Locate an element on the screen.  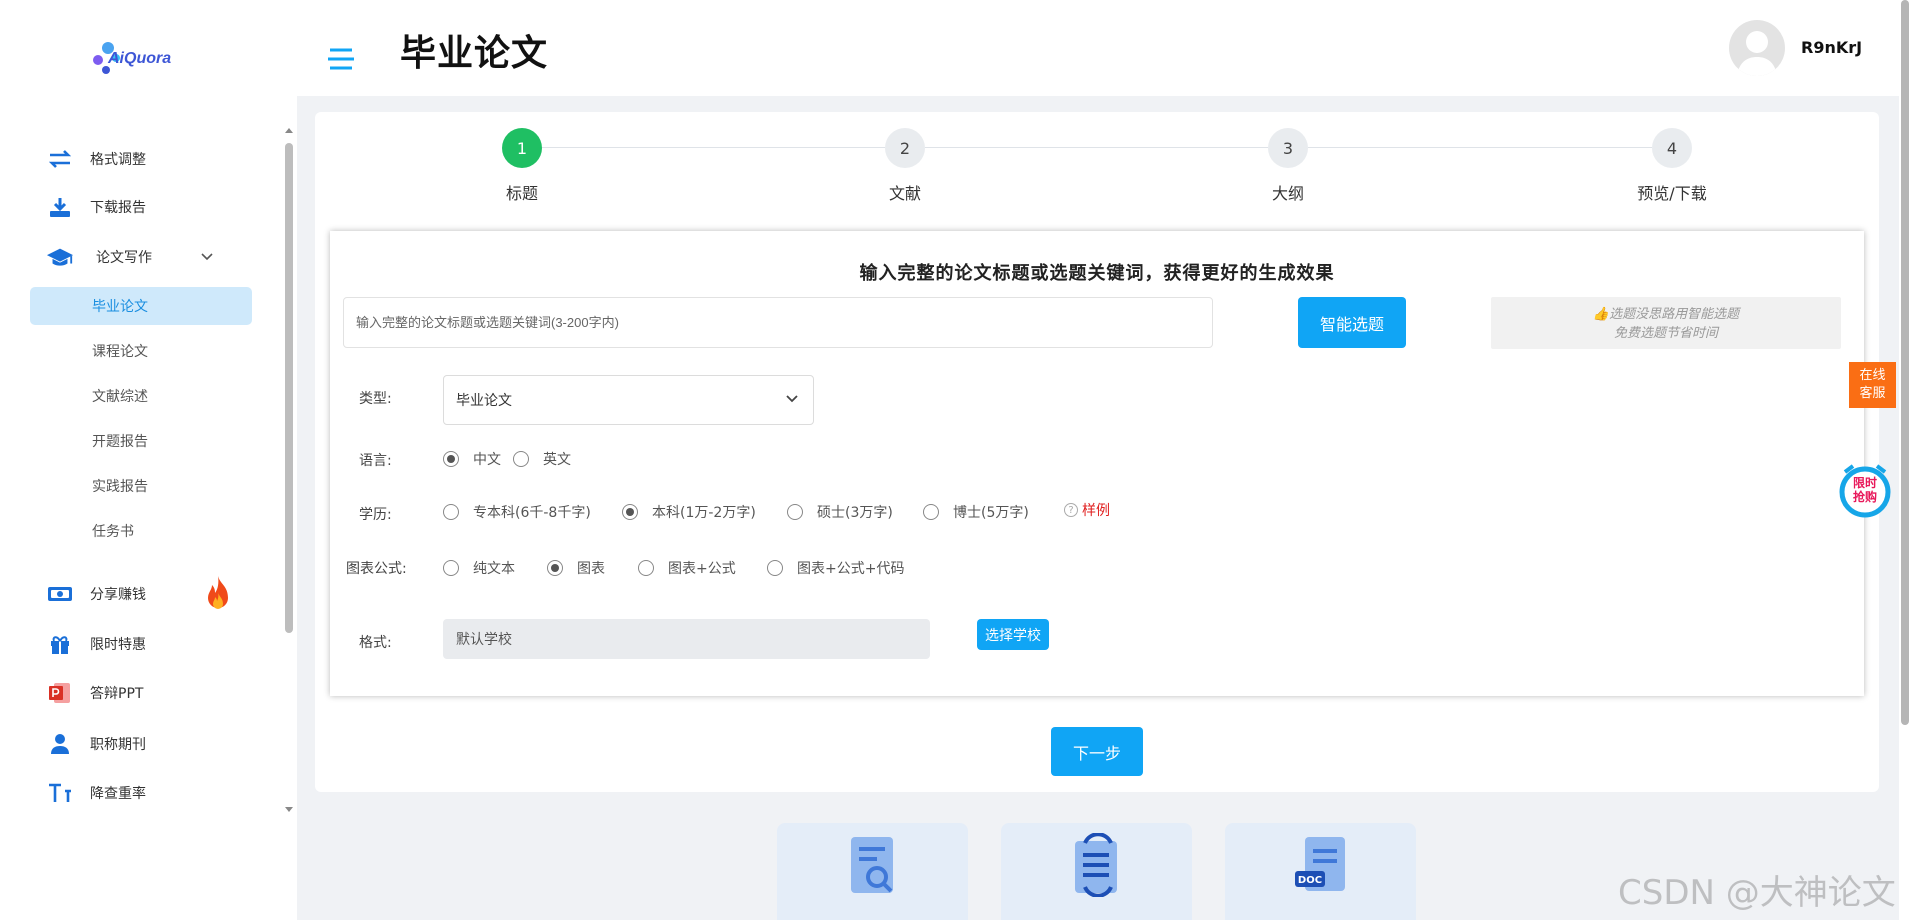
sidebar-item-paper-writing: 论文写作 is located at coordinates (141, 257).